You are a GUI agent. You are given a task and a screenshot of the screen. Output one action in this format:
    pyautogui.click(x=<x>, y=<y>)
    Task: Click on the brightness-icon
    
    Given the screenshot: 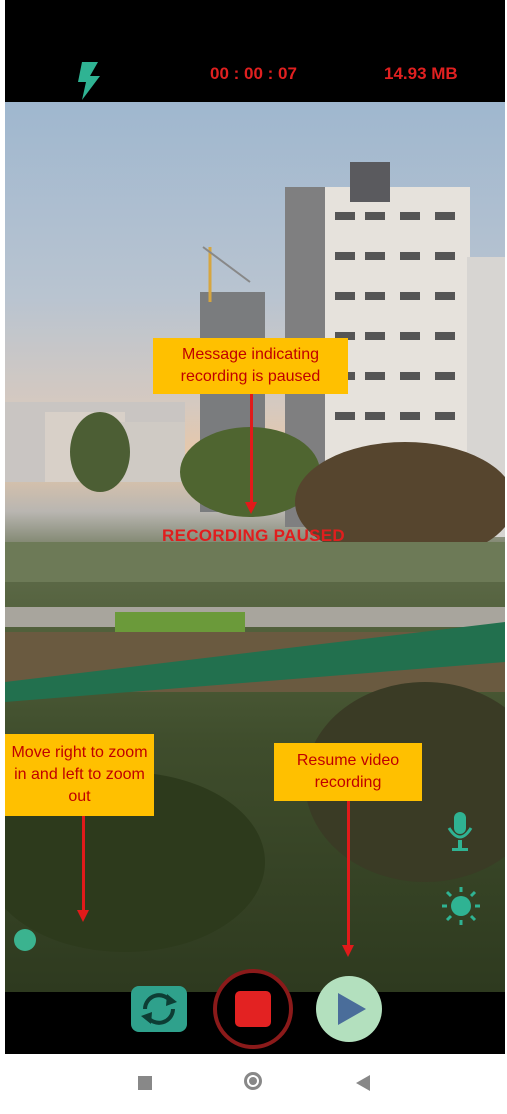 What is the action you would take?
    pyautogui.click(x=461, y=906)
    